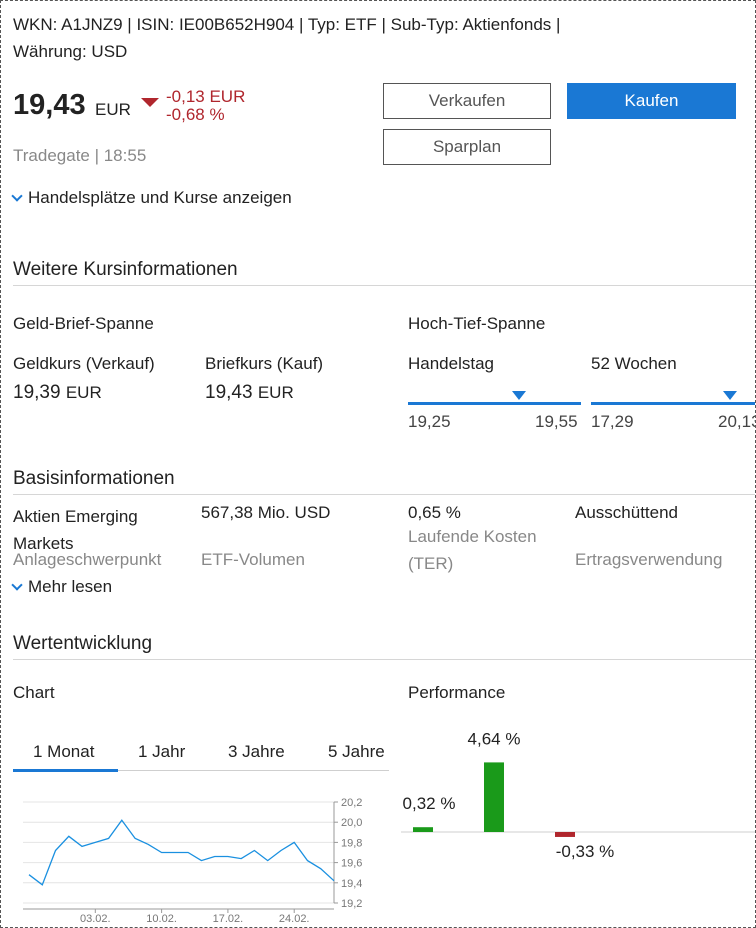 Image resolution: width=756 pixels, height=928 pixels. Describe the element at coordinates (351, 864) in the screenshot. I see `y-tick-label: 19,6` at that location.